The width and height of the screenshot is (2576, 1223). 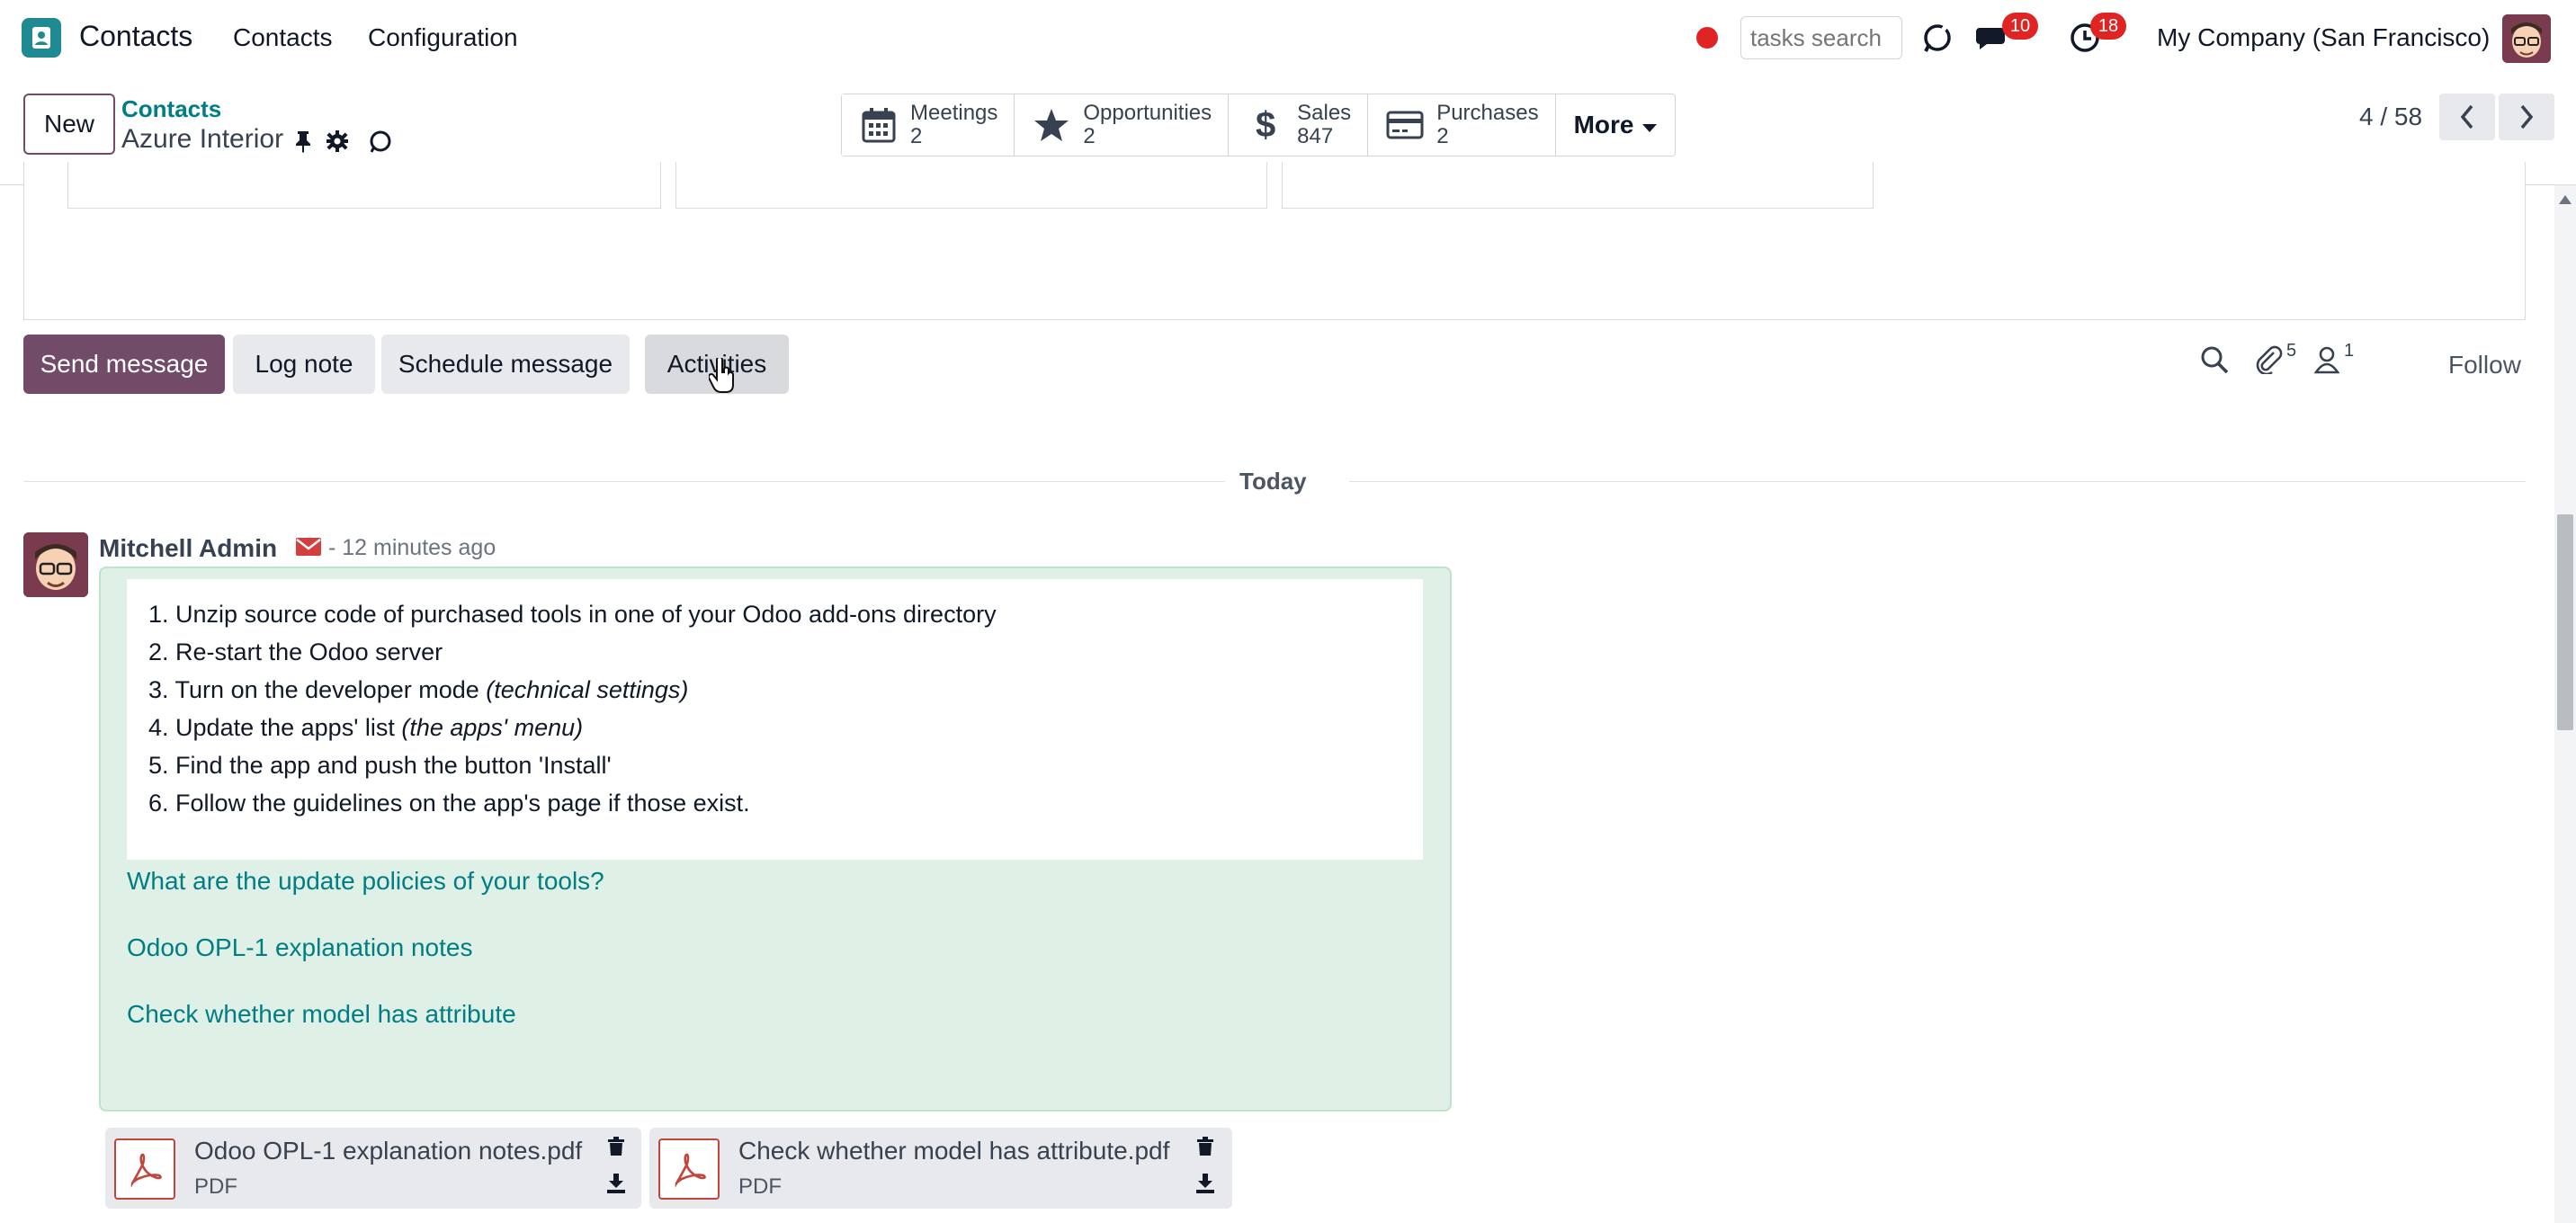 What do you see at coordinates (916, 136) in the screenshot?
I see `meetings-count: 2` at bounding box center [916, 136].